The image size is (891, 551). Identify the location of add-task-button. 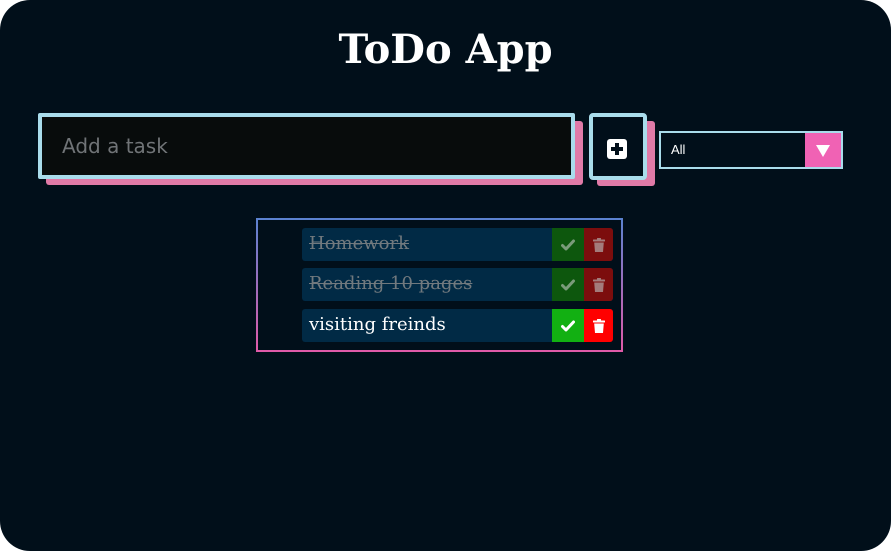
(618, 146).